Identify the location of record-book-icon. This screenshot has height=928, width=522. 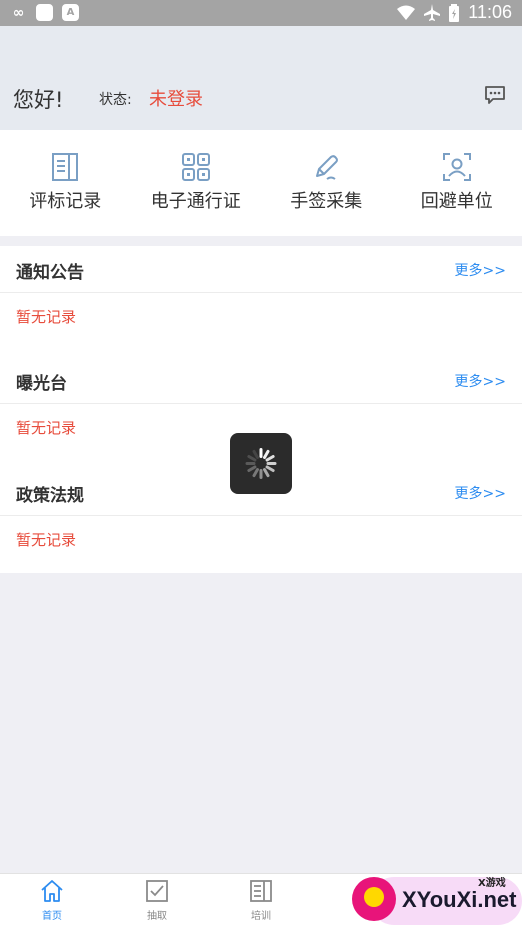
(65, 167).